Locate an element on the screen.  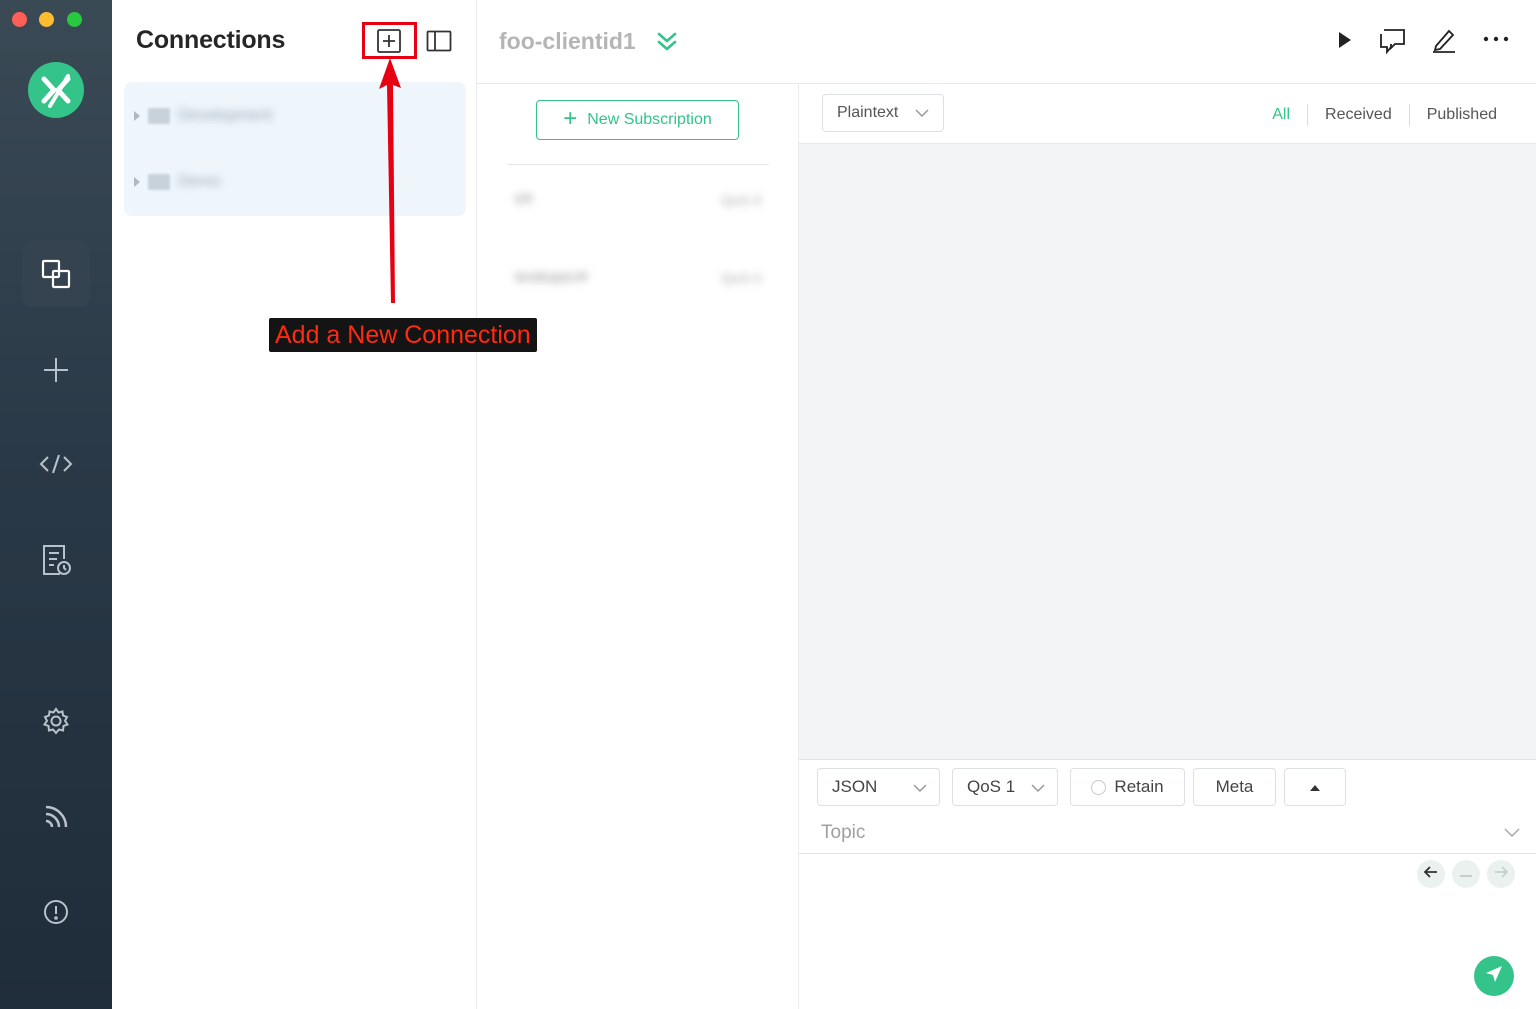
connection-tree: Development Demo is located at coordinates (295, 149).